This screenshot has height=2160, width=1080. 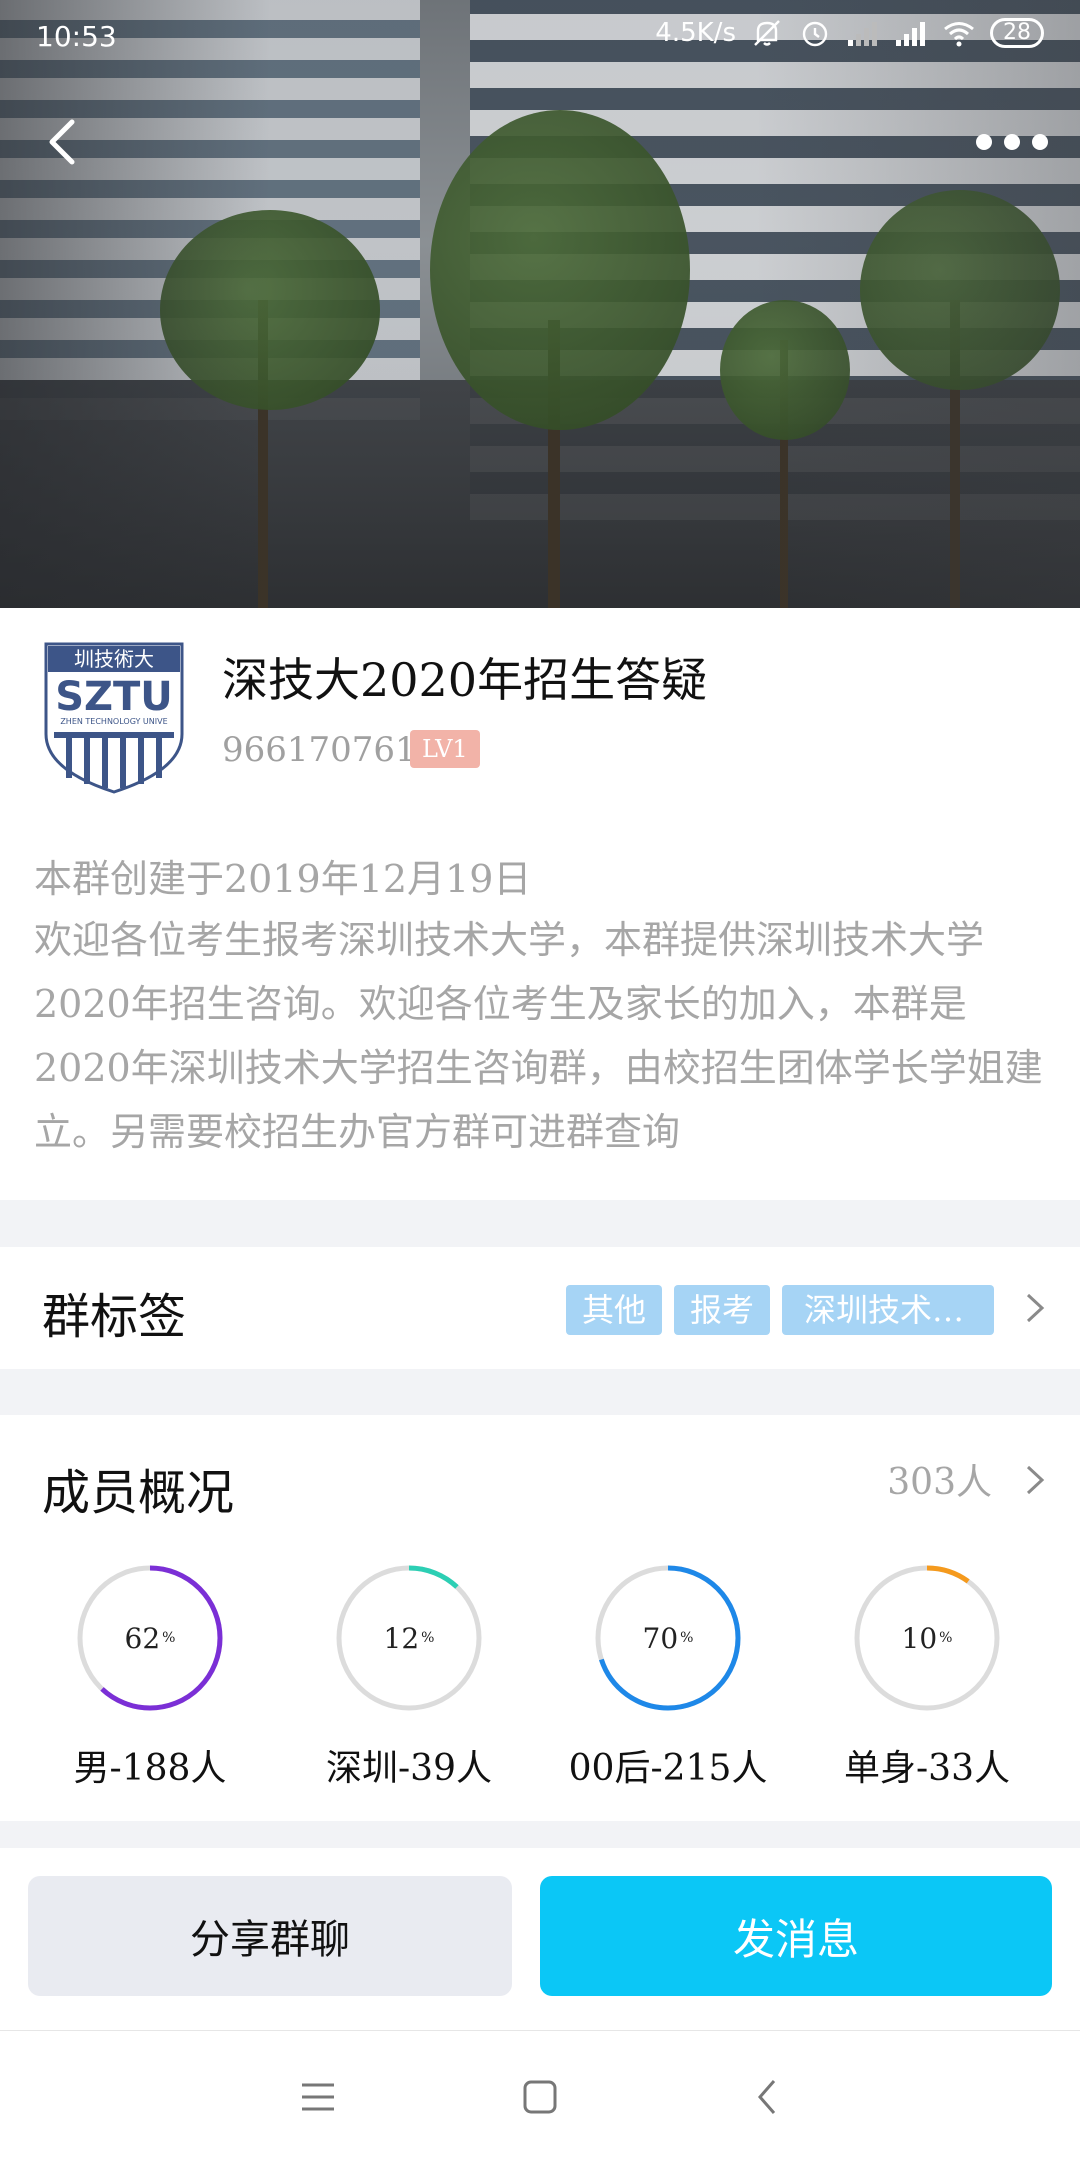 I want to click on stat-ring: 62%, so click(x=150, y=1638).